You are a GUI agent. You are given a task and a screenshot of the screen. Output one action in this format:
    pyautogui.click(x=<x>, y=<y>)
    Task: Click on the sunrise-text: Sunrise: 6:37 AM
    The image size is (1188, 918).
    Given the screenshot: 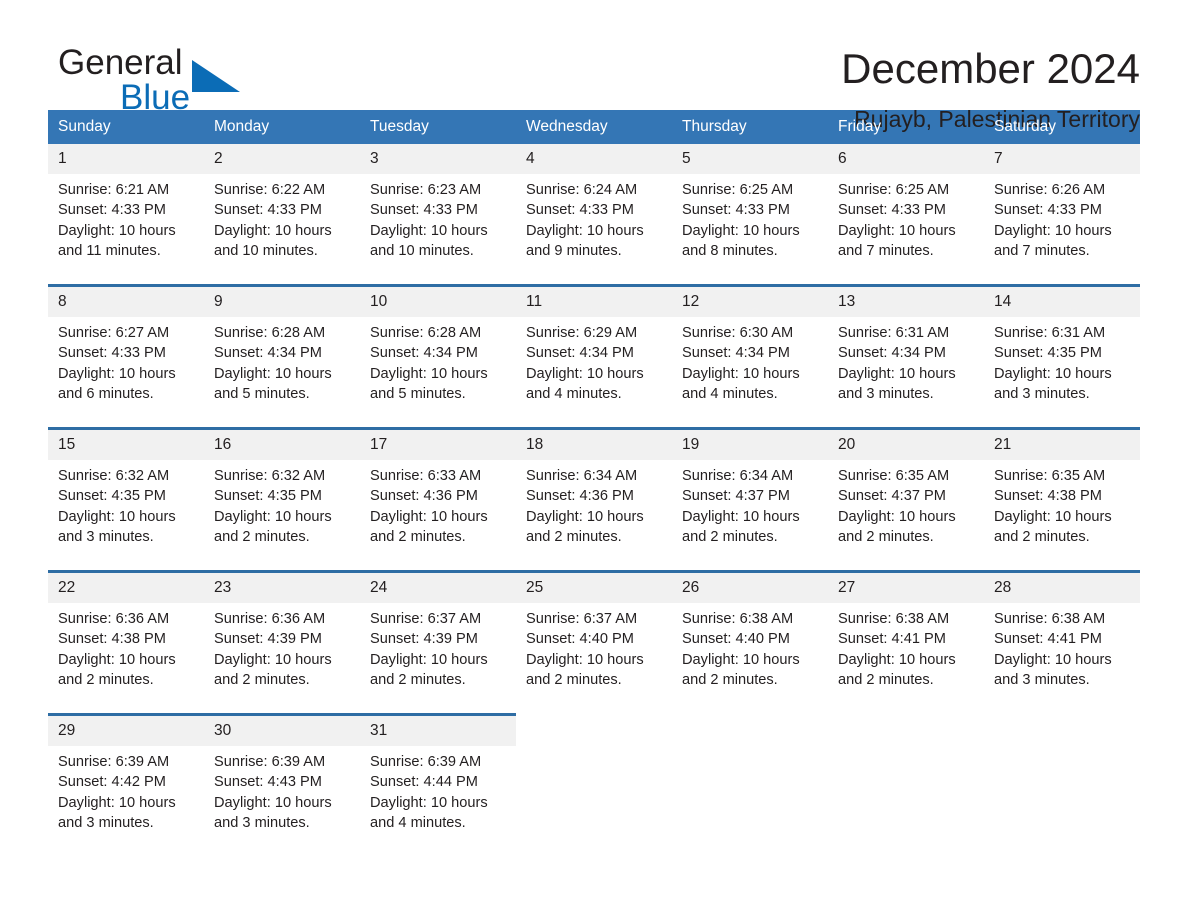 What is the action you would take?
    pyautogui.click(x=426, y=619)
    